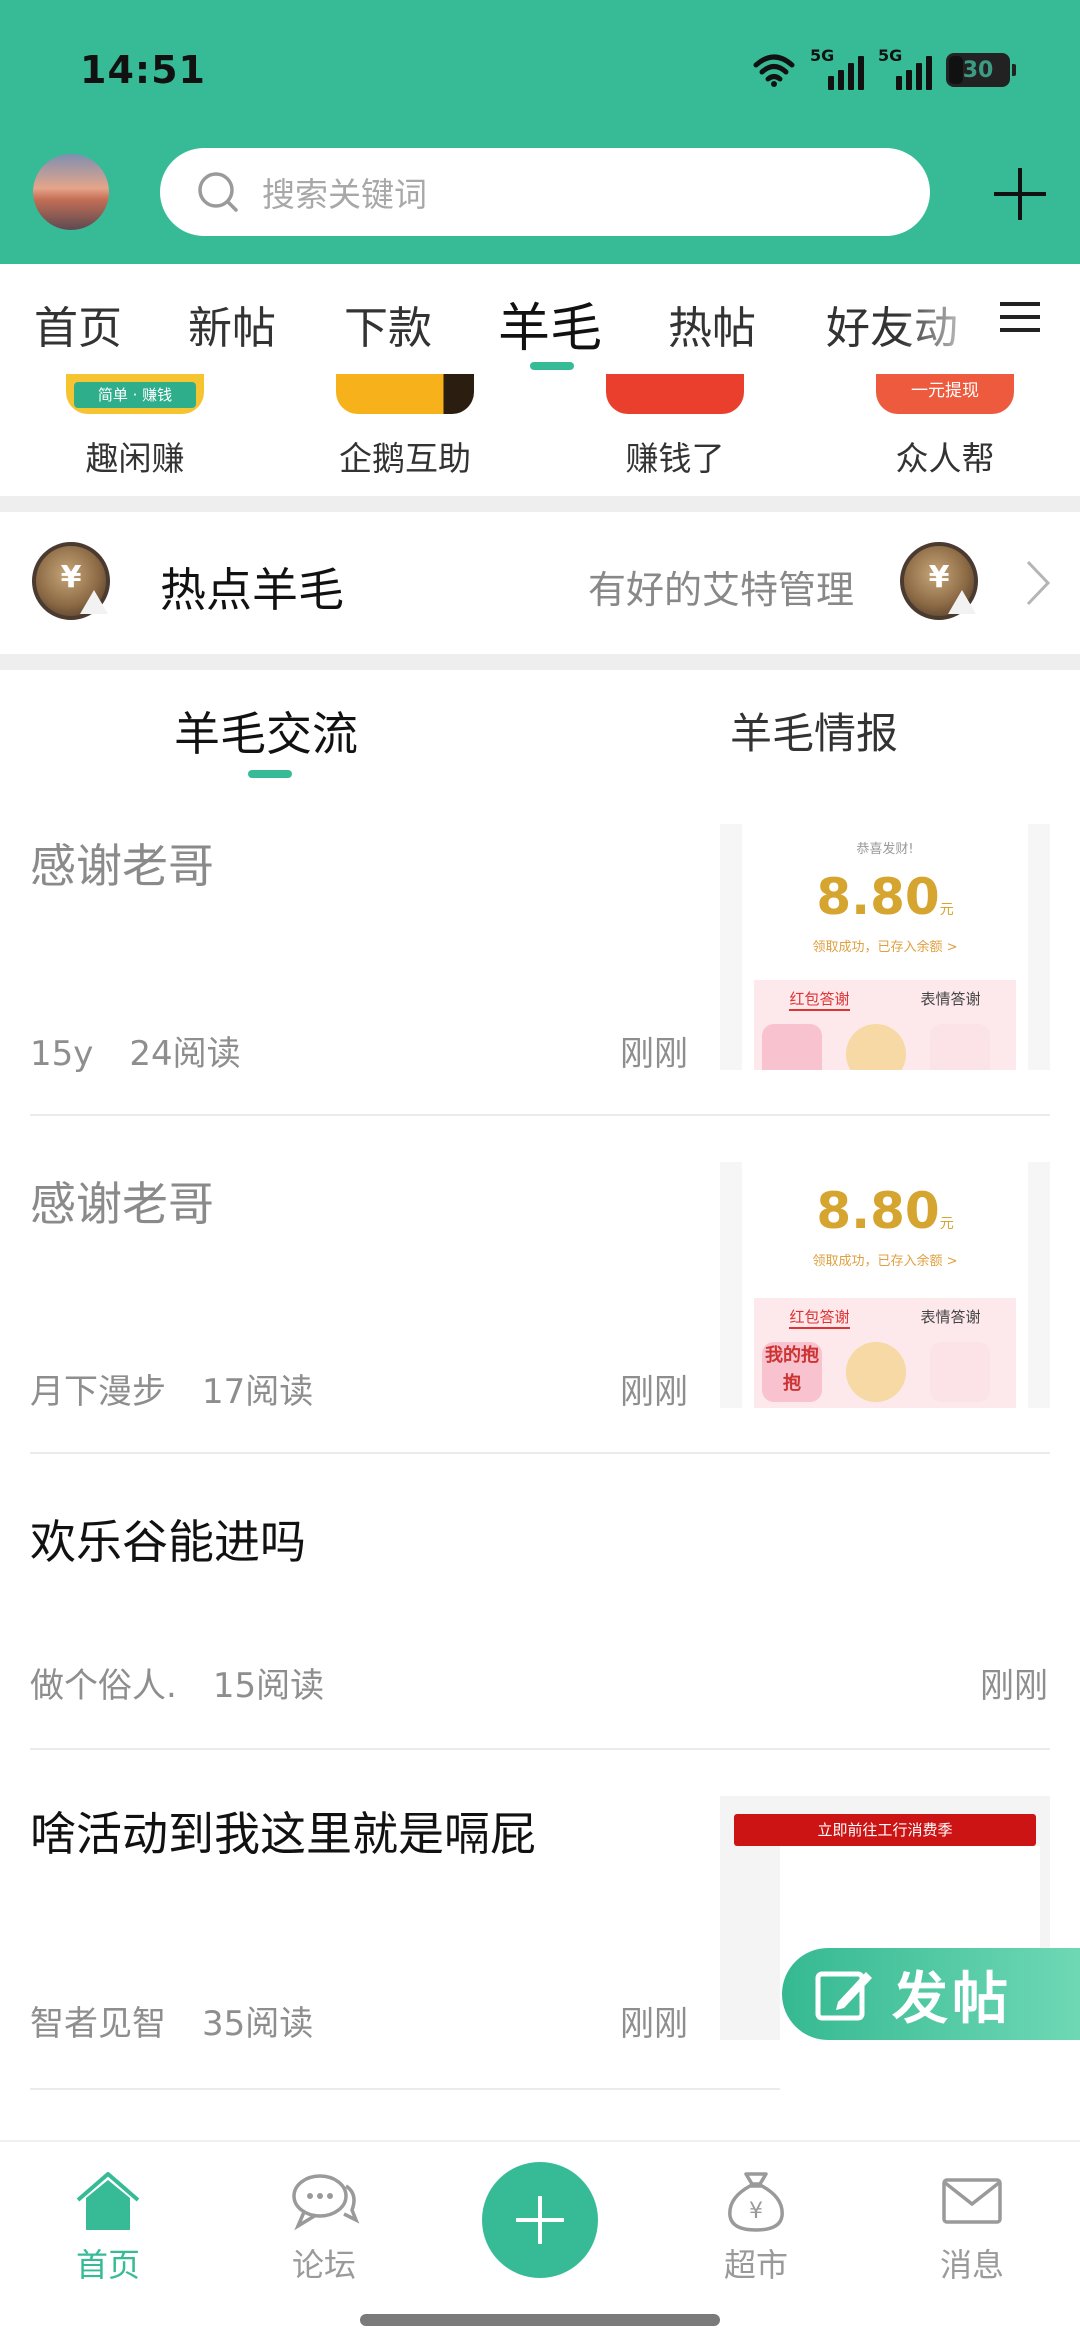 This screenshot has height=2344, width=1080. What do you see at coordinates (135, 427) in the screenshot?
I see `app-qu-xian-zhuan: 简单 · 赚钱 趣闲赚` at bounding box center [135, 427].